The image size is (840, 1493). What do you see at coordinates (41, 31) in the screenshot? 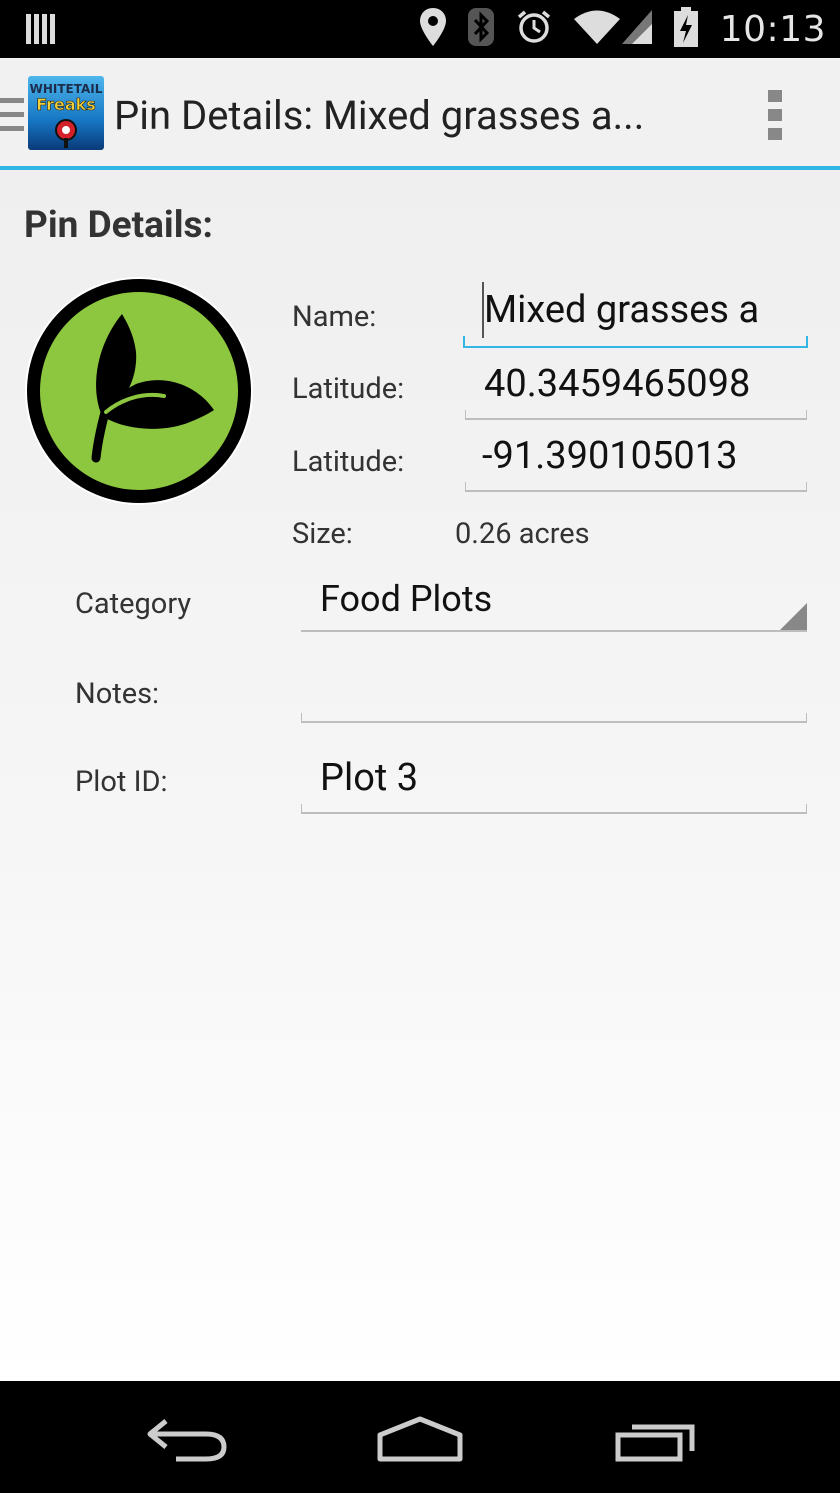
I see `signal-bars-icon` at bounding box center [41, 31].